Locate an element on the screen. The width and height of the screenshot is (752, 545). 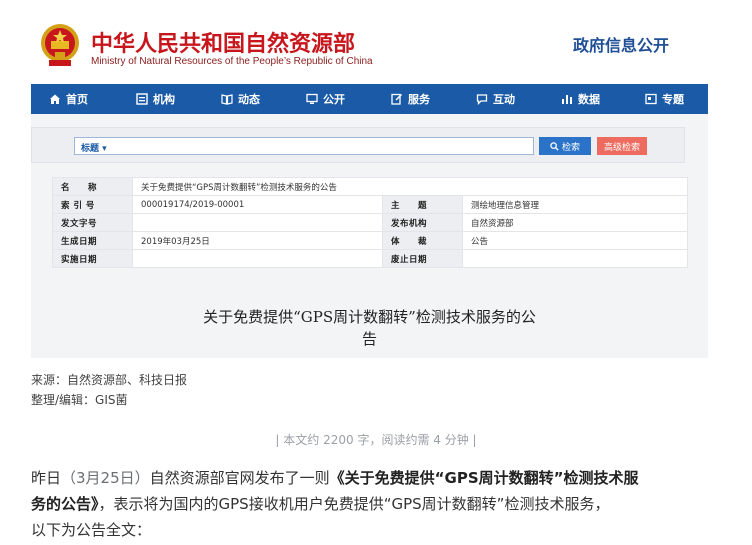
meta-value: 关于免费提供“GPS周计数翻转”检测技术服务的公告 is located at coordinates (410, 186).